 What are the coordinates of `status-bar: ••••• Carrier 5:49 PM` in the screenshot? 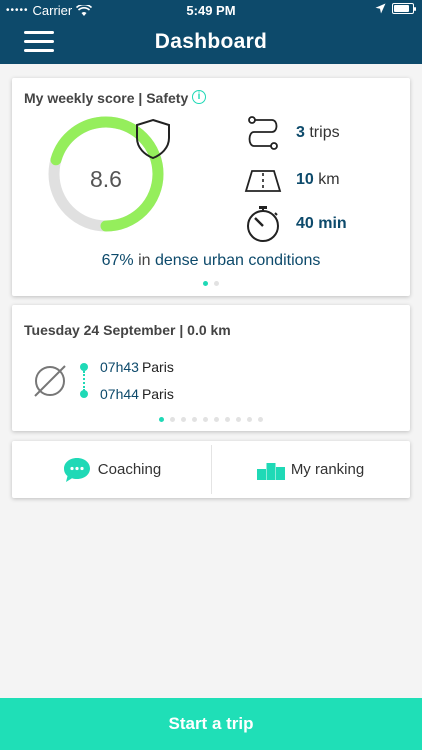 It's located at (211, 10).